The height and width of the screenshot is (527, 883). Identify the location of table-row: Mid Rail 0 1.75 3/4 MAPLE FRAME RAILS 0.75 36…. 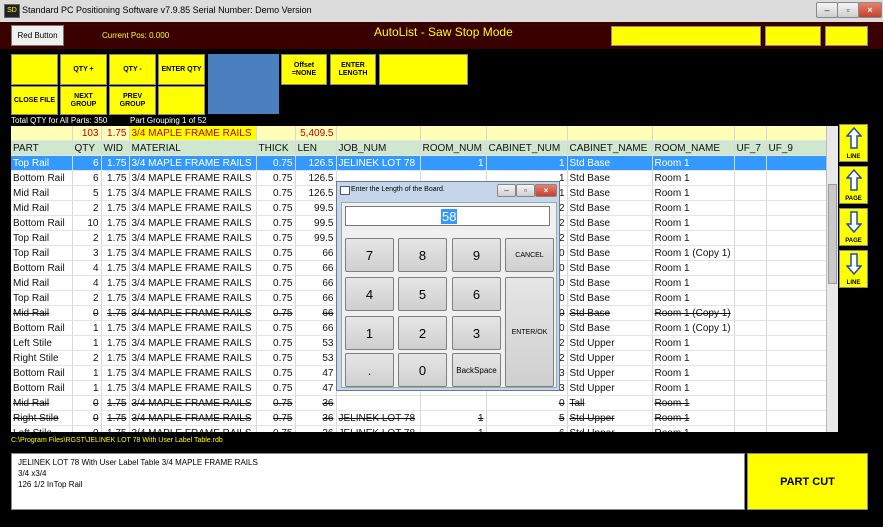
(418, 403).